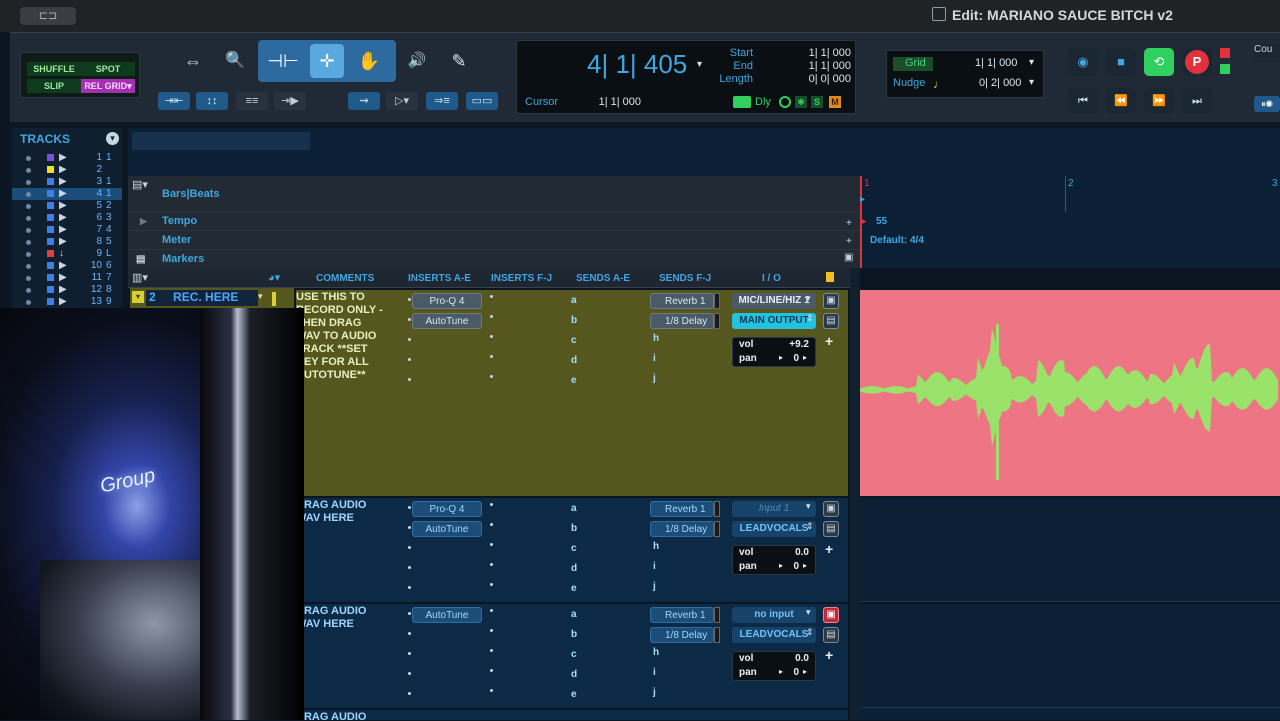  Describe the element at coordinates (1031, 82) in the screenshot. I see `nudge-dropdown-icon: ▾` at that location.